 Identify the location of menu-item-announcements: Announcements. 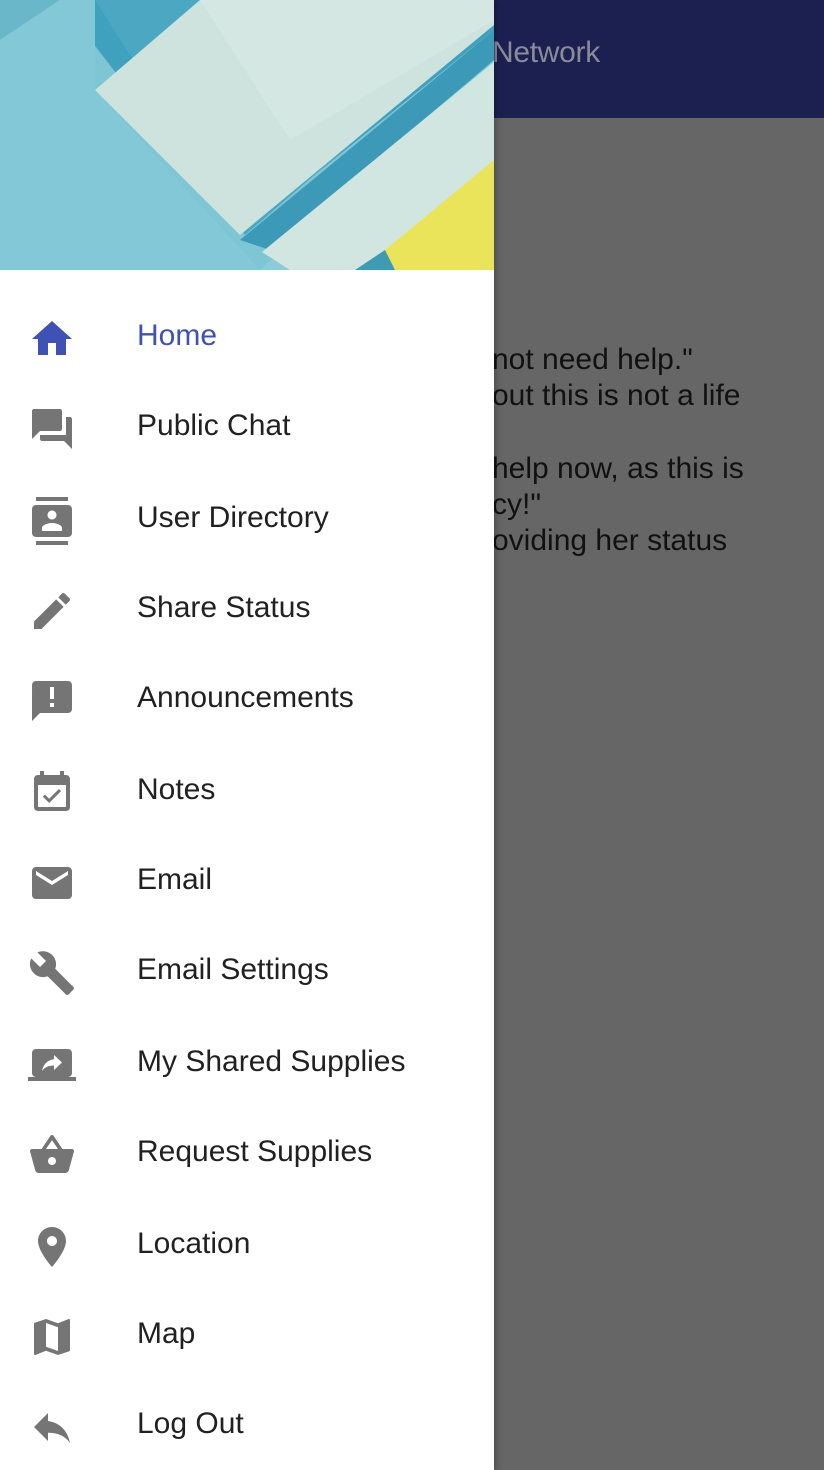
(247, 697).